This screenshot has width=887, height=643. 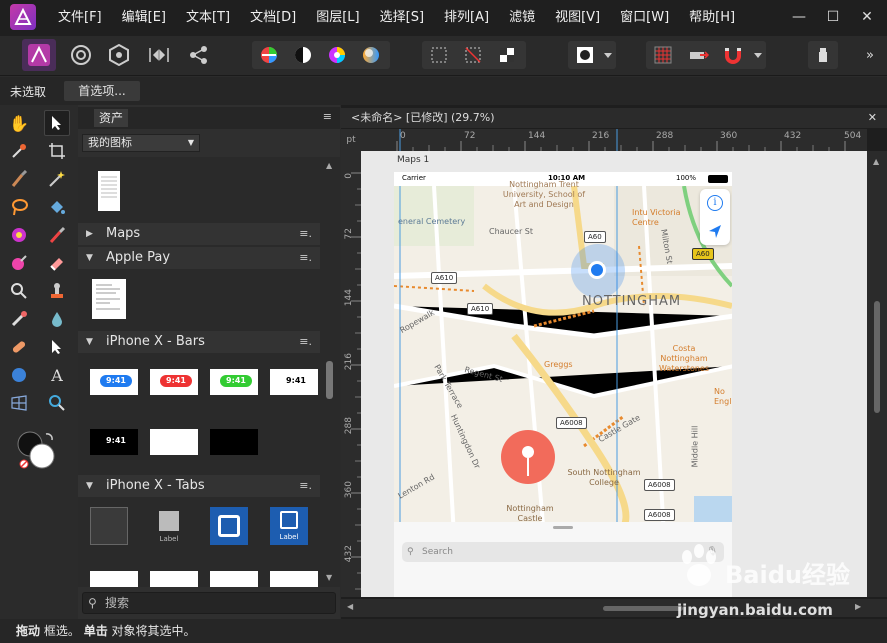 What do you see at coordinates (109, 526) in the screenshot?
I see `asset-tab-dark` at bounding box center [109, 526].